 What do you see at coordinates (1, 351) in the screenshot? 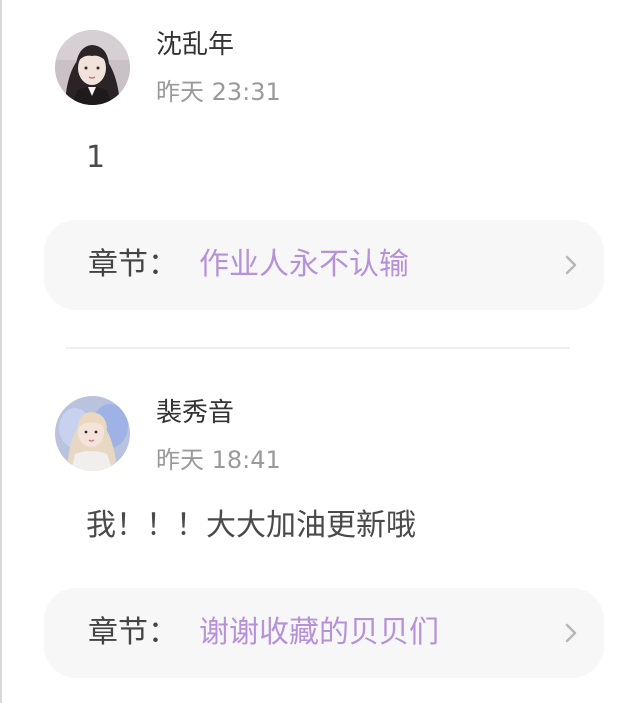
I see `left-edge-divider` at bounding box center [1, 351].